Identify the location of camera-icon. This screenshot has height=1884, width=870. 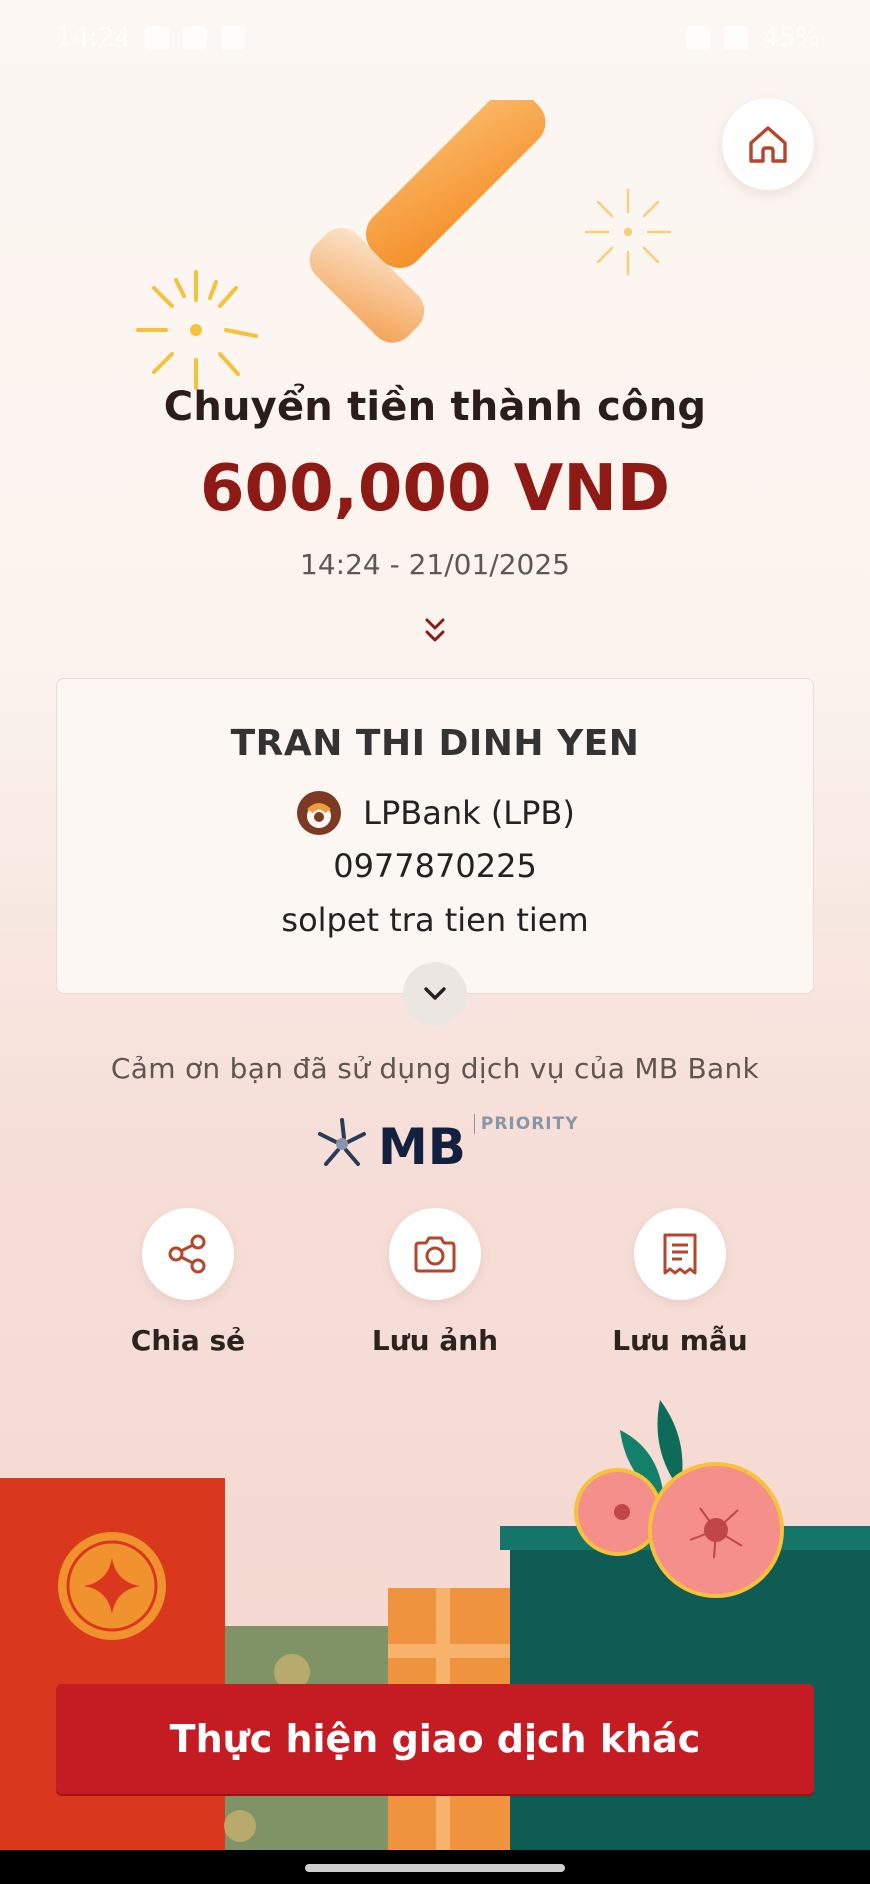
(435, 1254).